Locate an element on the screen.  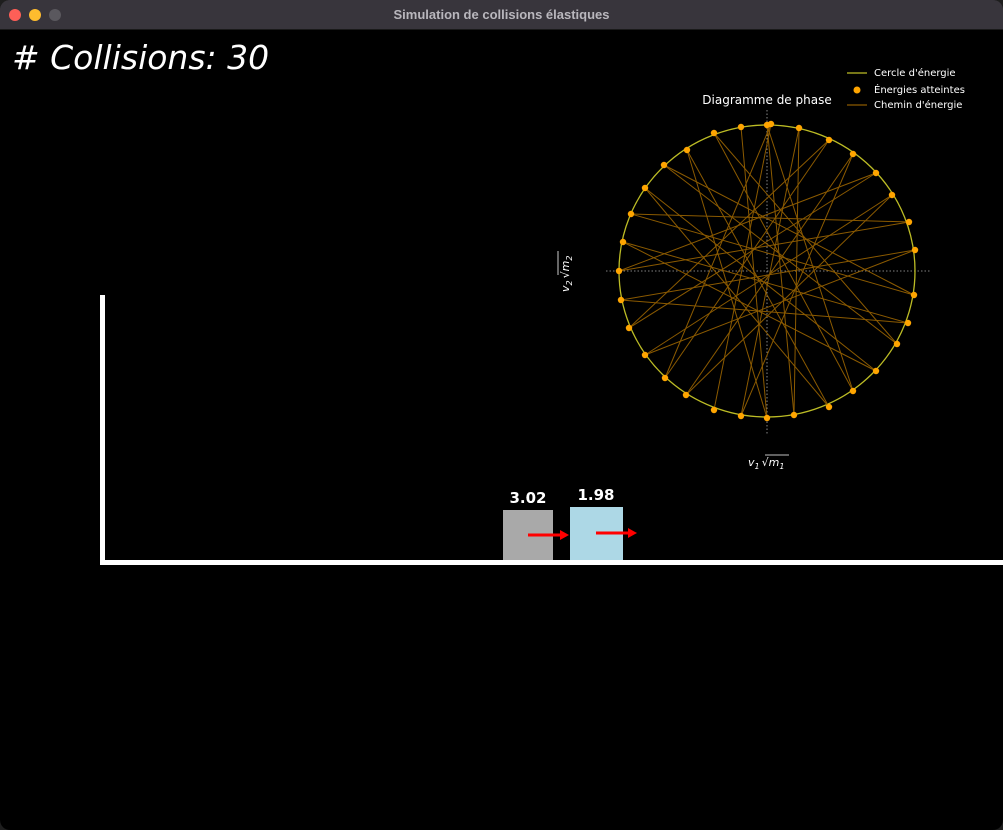
legend-points-swatch is located at coordinates (857, 90).